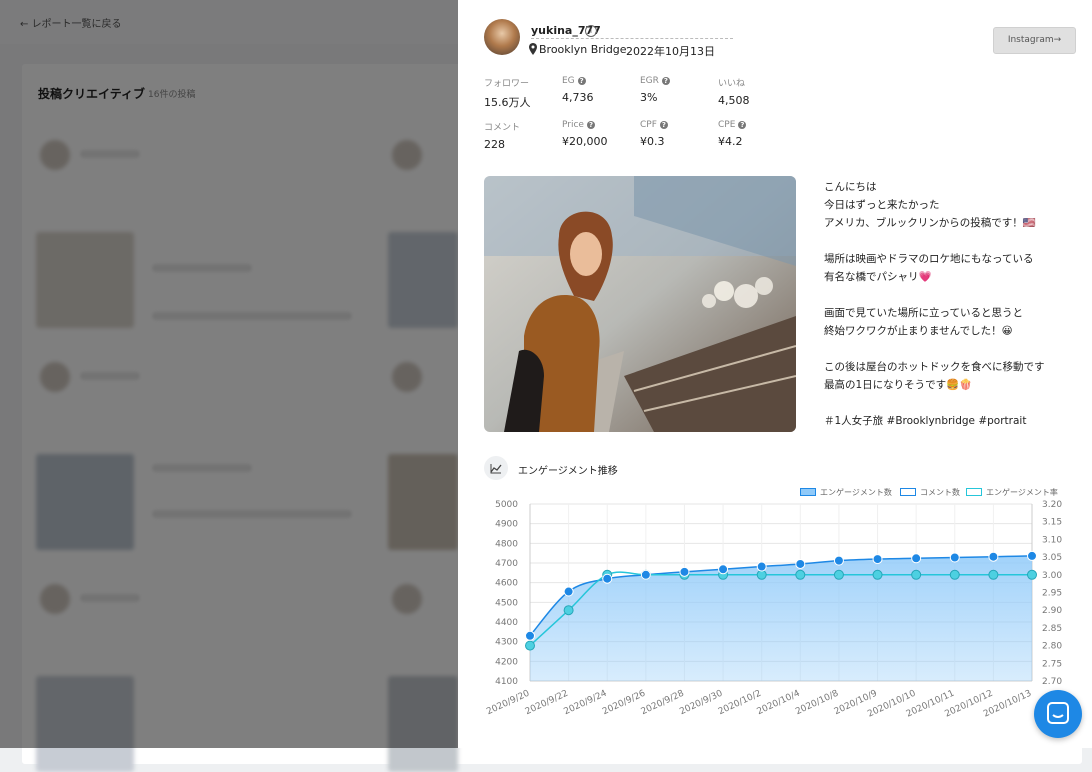 This screenshot has height=772, width=1092. I want to click on stat-value: 4,736, so click(578, 97).